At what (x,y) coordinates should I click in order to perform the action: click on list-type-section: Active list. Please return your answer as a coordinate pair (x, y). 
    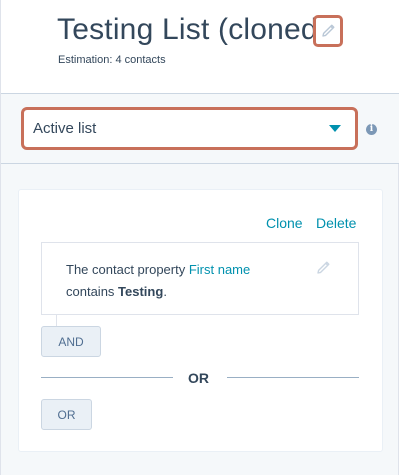
    Looking at the image, I should click on (200, 129).